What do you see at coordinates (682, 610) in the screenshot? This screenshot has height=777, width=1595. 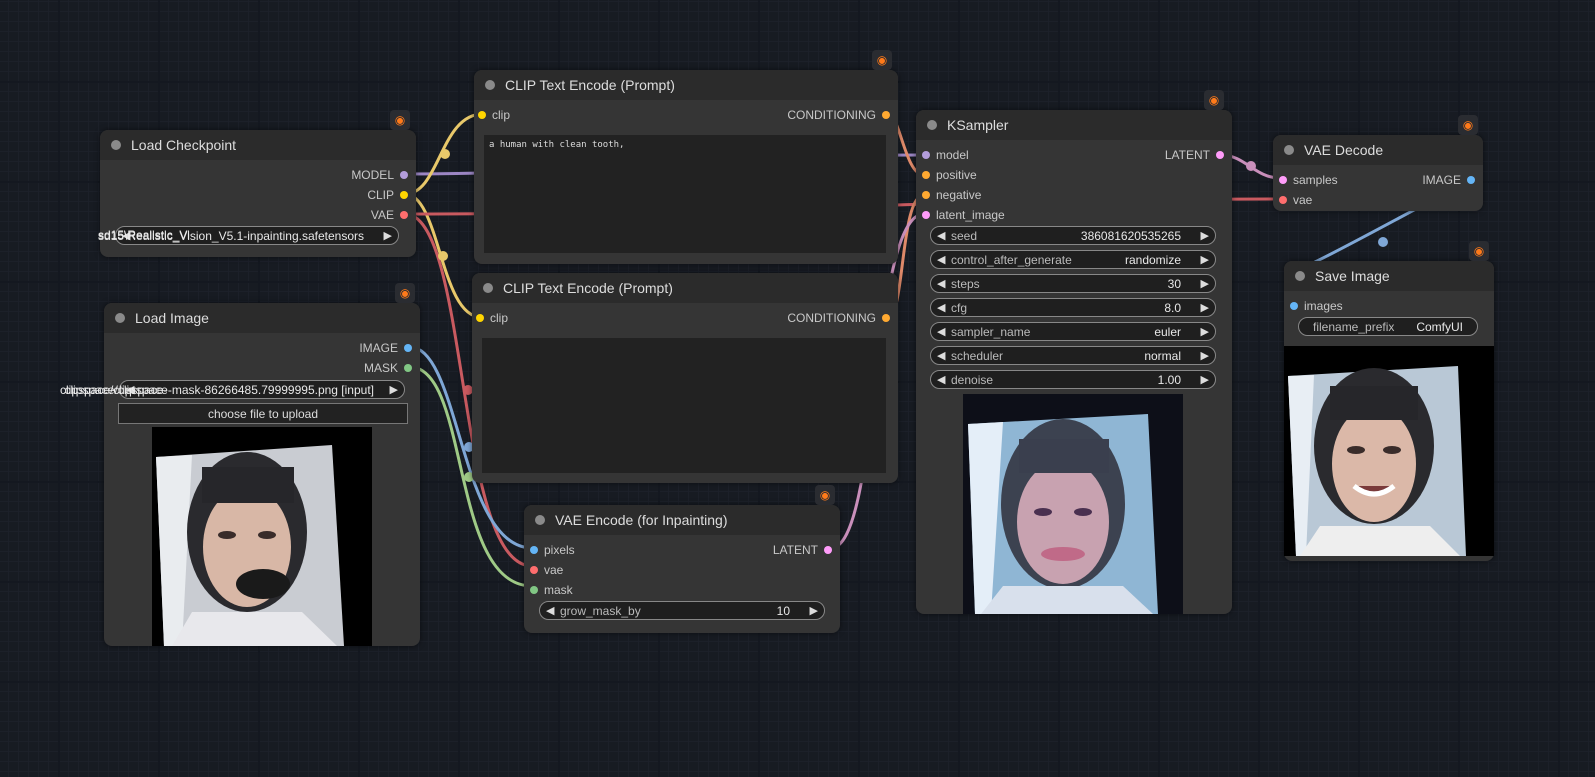 I see `grow-mask-by-number: ◀ grow_mask_by 10 ▶` at bounding box center [682, 610].